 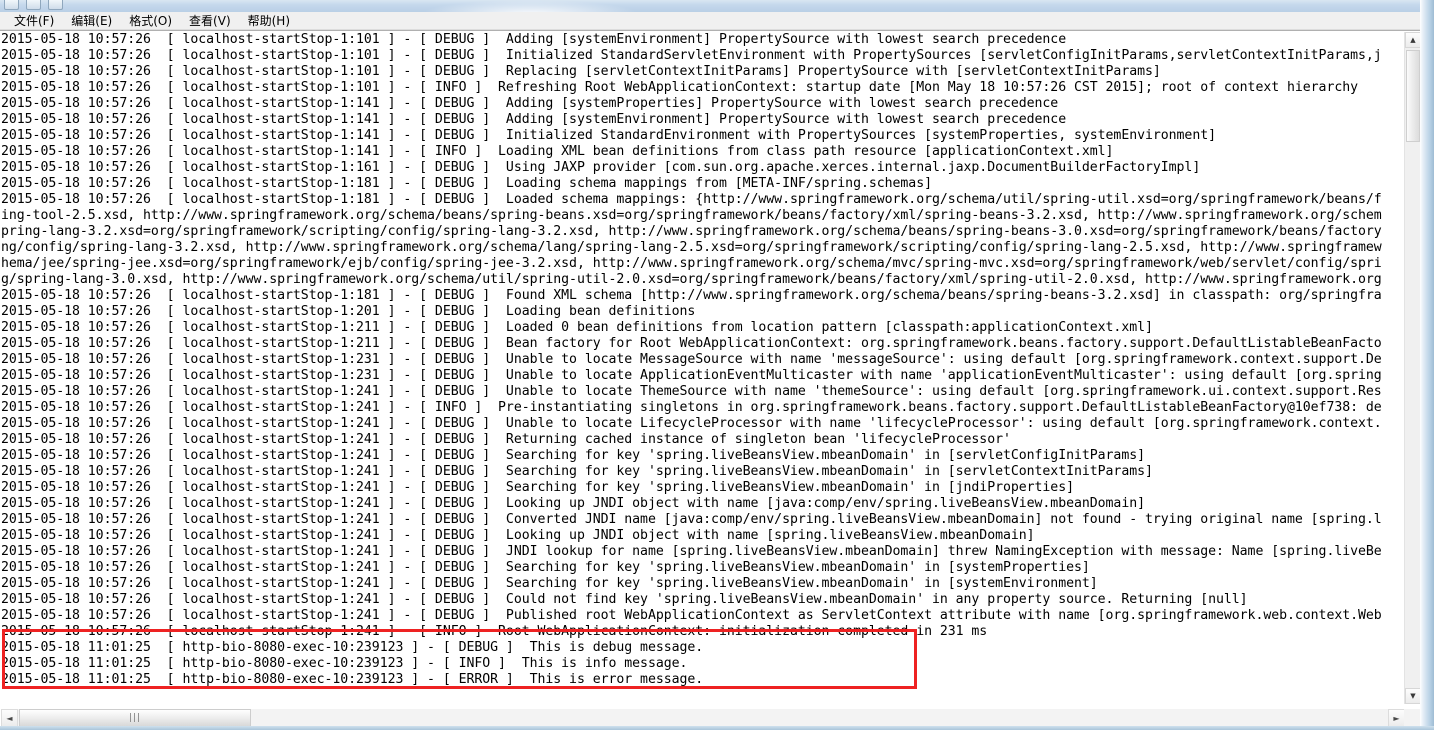 What do you see at coordinates (530, 6) in the screenshot?
I see `titlebar-glow` at bounding box center [530, 6].